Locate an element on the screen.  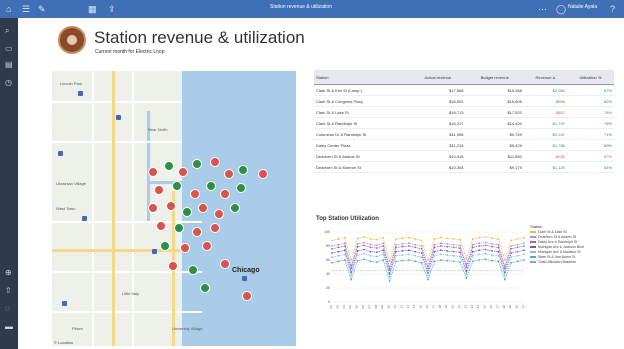
help-icon: ? is located at coordinates (612, 9).